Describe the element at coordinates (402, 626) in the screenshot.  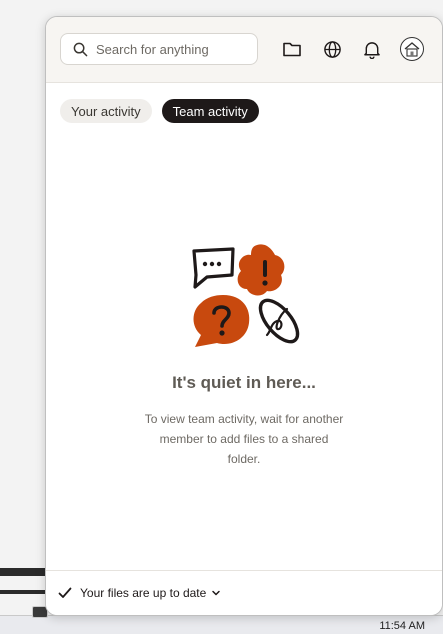
I see `taskbar-clock: 11:54 AM` at that location.